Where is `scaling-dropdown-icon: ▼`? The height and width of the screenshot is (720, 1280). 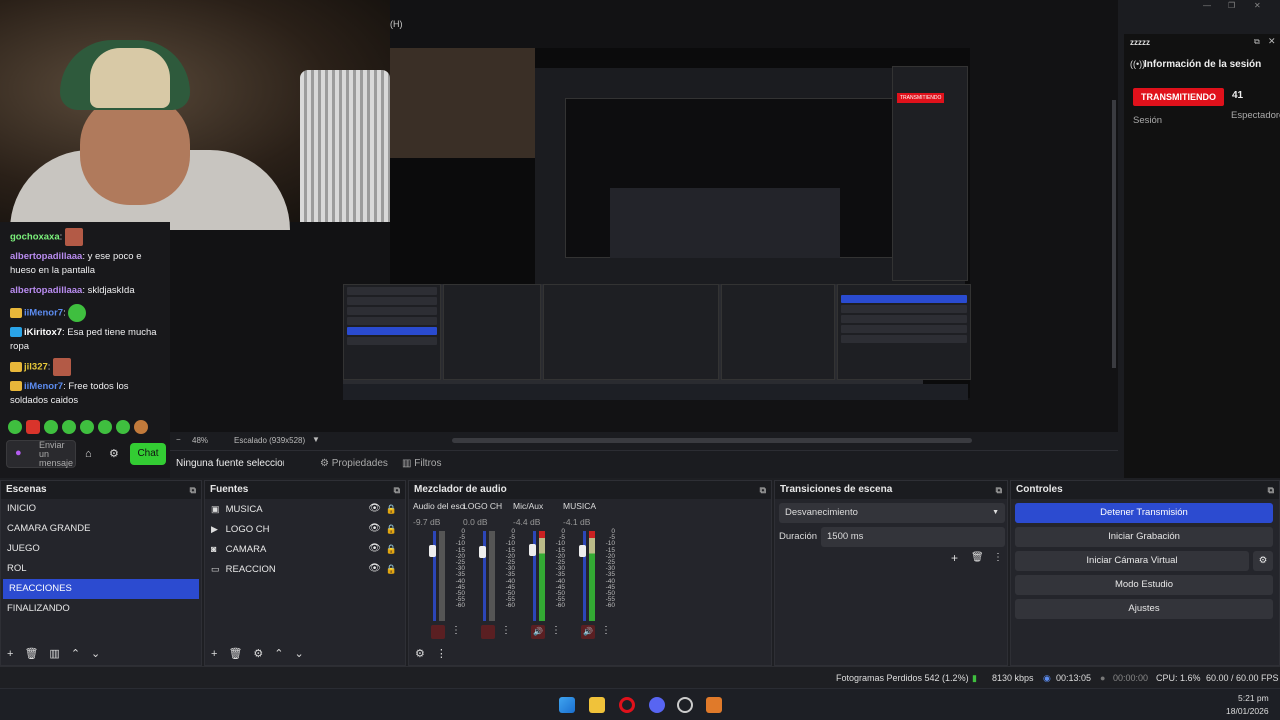
scaling-dropdown-icon: ▼ is located at coordinates (316, 439).